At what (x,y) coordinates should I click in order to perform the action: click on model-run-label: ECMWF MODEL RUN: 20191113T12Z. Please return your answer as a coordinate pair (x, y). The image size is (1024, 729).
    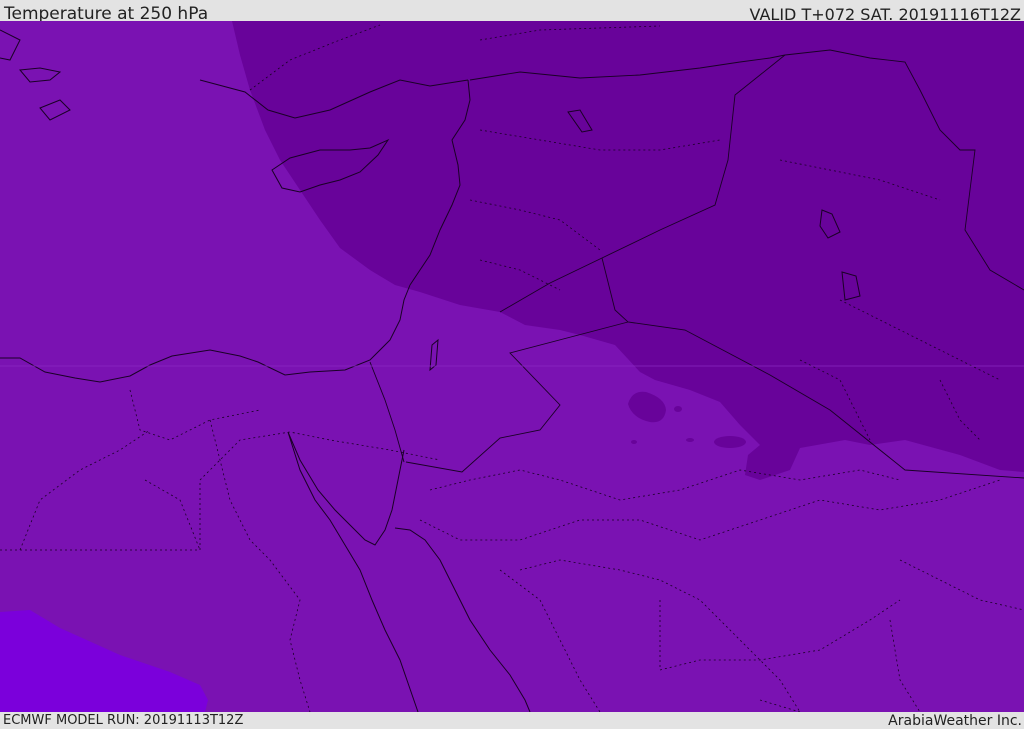
    Looking at the image, I should click on (123, 720).